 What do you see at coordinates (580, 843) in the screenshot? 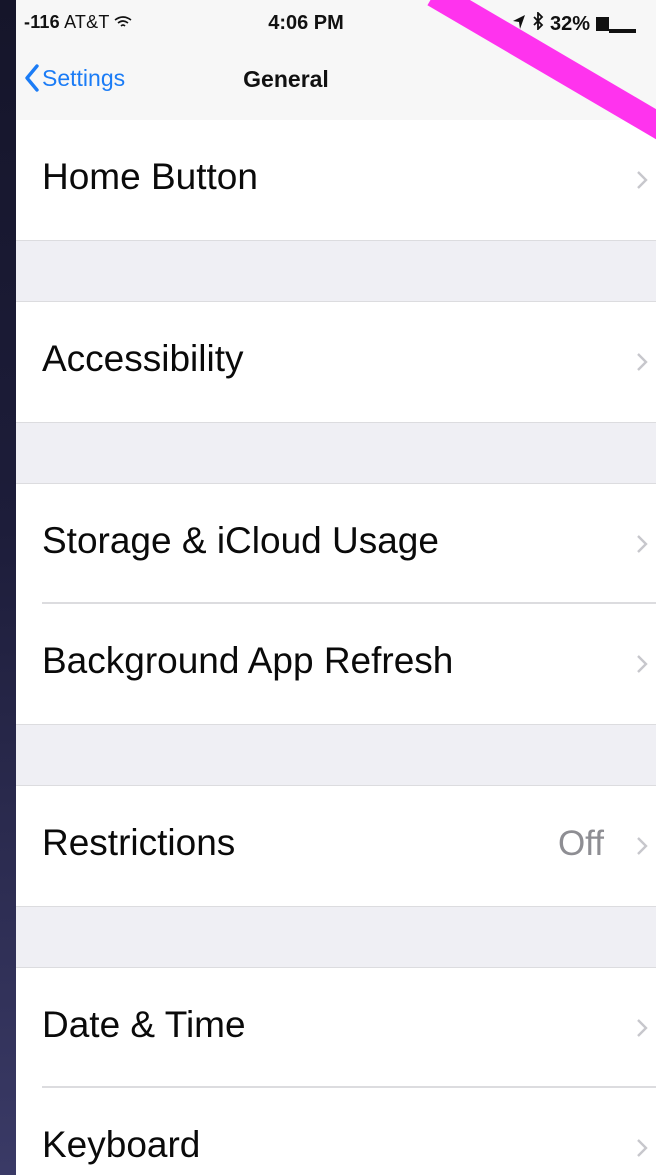
I see `row-value: Off` at bounding box center [580, 843].